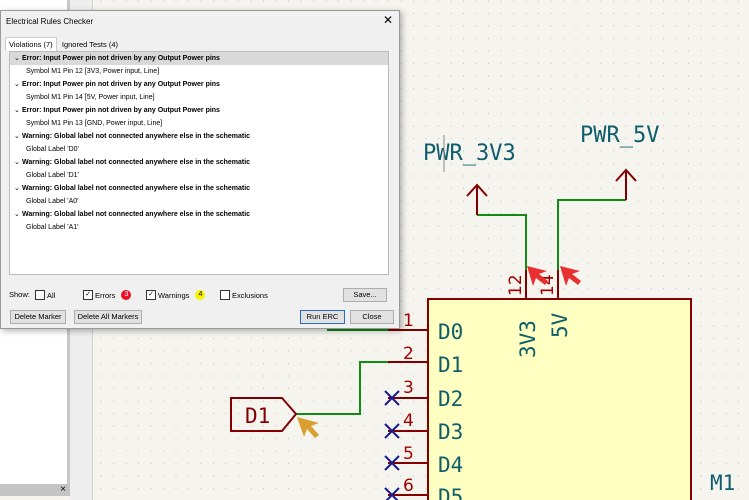 This screenshot has height=500, width=749. What do you see at coordinates (199, 97) in the screenshot?
I see `violation-detail: Symbol M1 Pin 14 [5V, Power input, Line]` at bounding box center [199, 97].